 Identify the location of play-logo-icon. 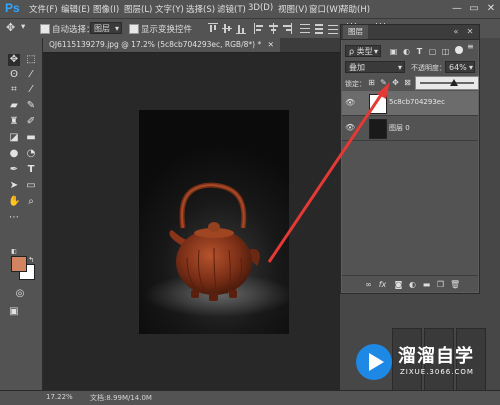
(374, 362).